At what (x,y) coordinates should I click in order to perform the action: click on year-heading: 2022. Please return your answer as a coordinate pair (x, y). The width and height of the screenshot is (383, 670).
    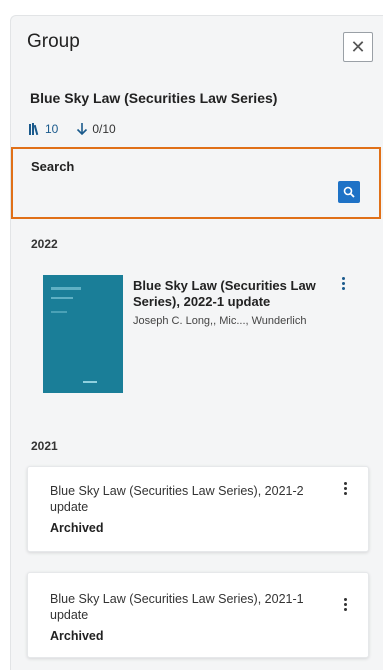
    Looking at the image, I should click on (44, 244).